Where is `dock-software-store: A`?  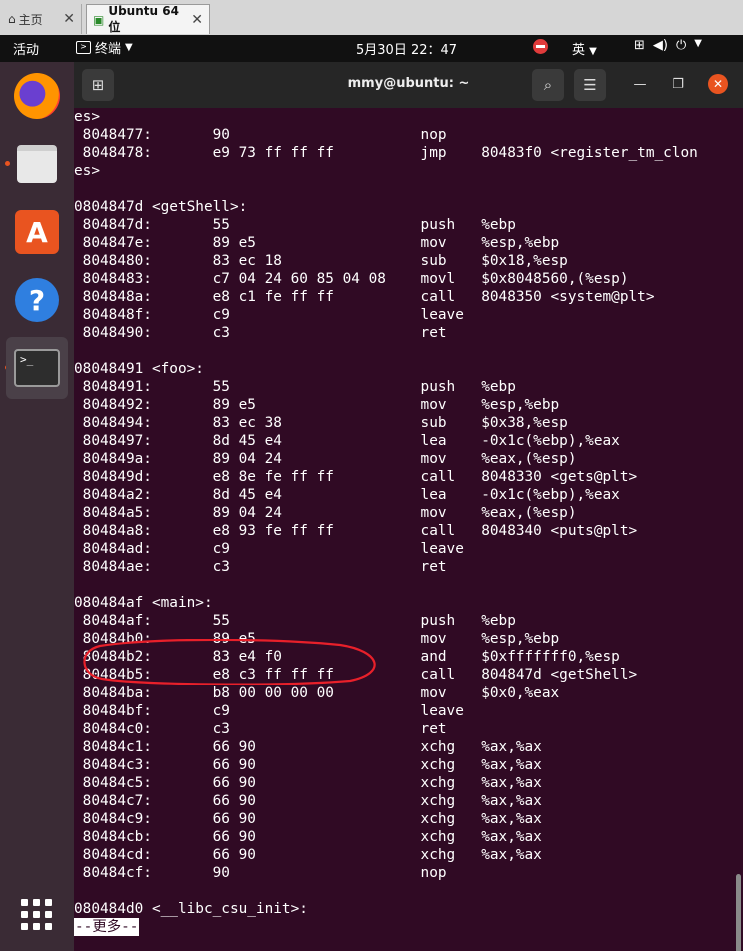
dock-software-store: A is located at coordinates (37, 232).